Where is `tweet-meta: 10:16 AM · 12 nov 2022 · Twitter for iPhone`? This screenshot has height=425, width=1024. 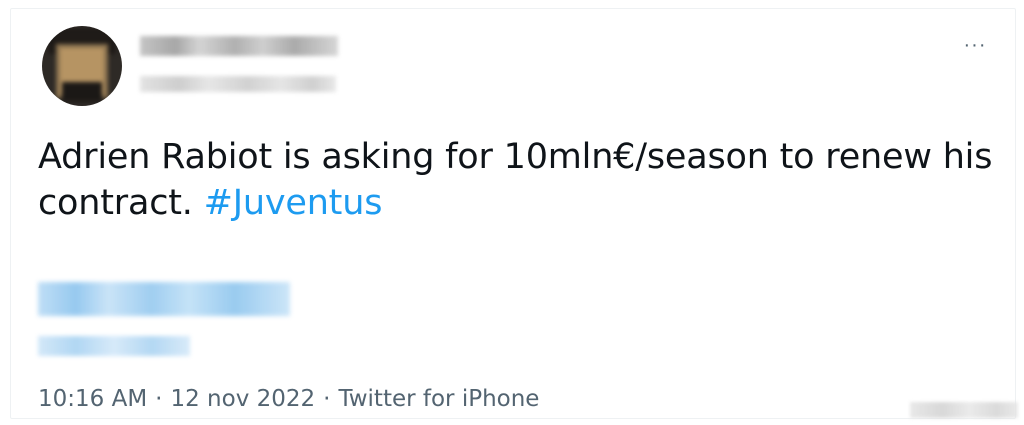 tweet-meta: 10:16 AM · 12 nov 2022 · Twitter for iPhone is located at coordinates (288, 399).